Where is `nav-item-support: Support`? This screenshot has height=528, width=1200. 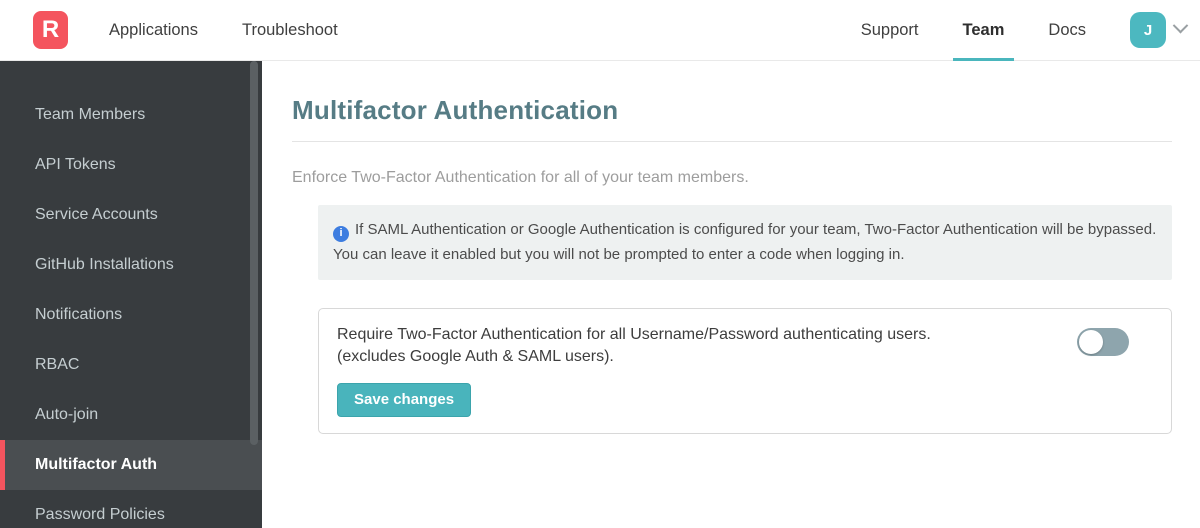 nav-item-support: Support is located at coordinates (890, 30).